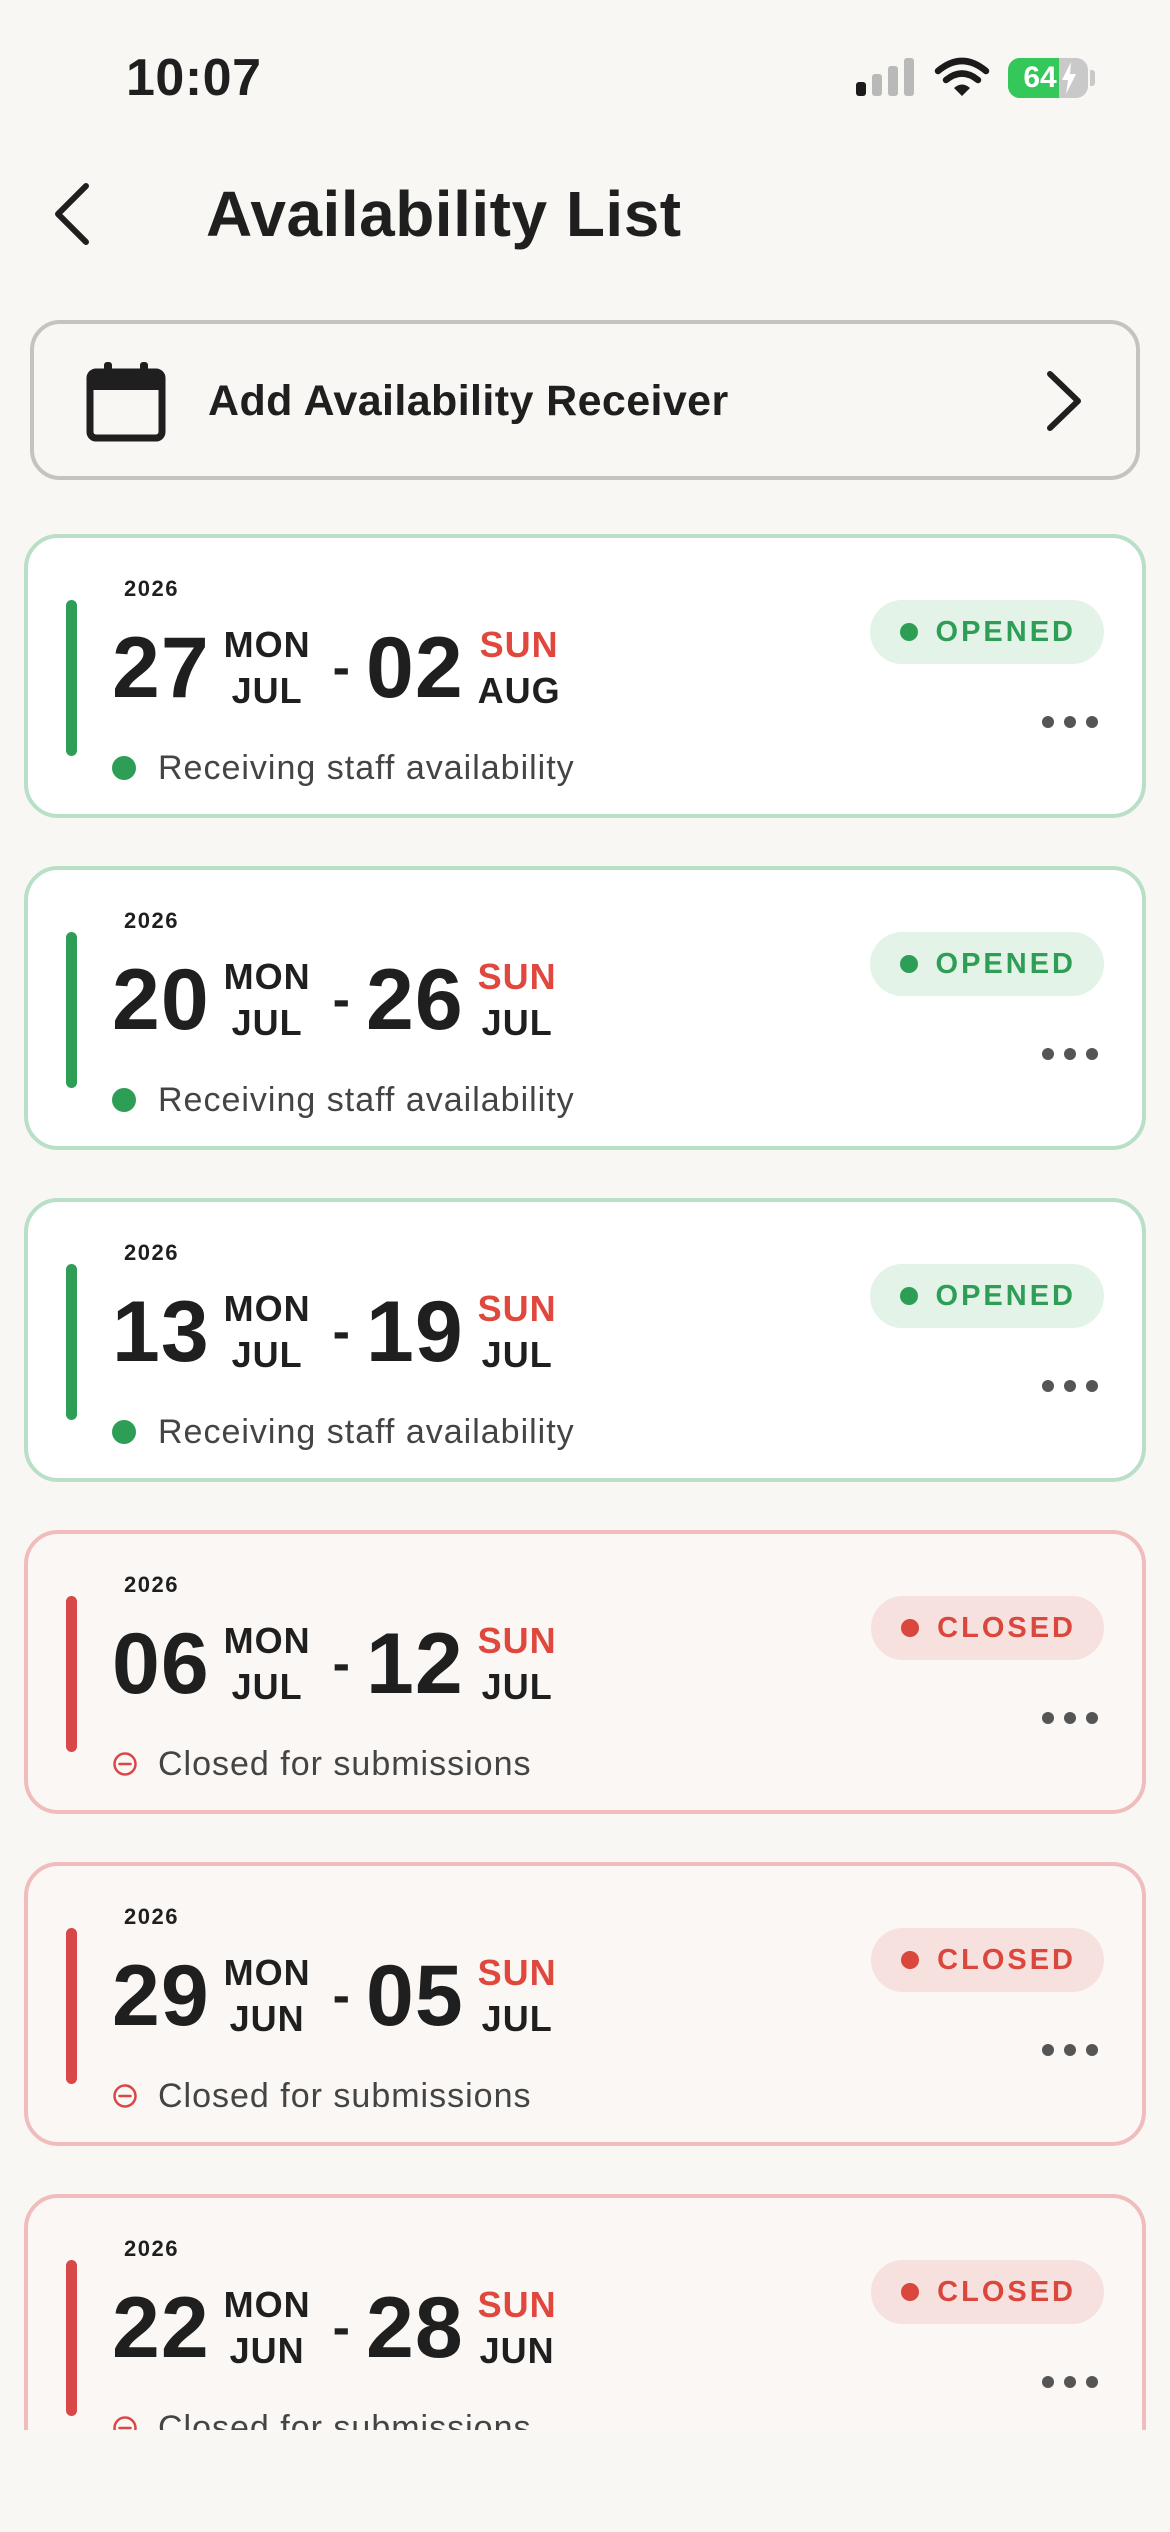 Image resolution: width=1170 pixels, height=2532 pixels. I want to click on date-range: 13 MON JUL - 19 SUN JUL, so click(339, 1332).